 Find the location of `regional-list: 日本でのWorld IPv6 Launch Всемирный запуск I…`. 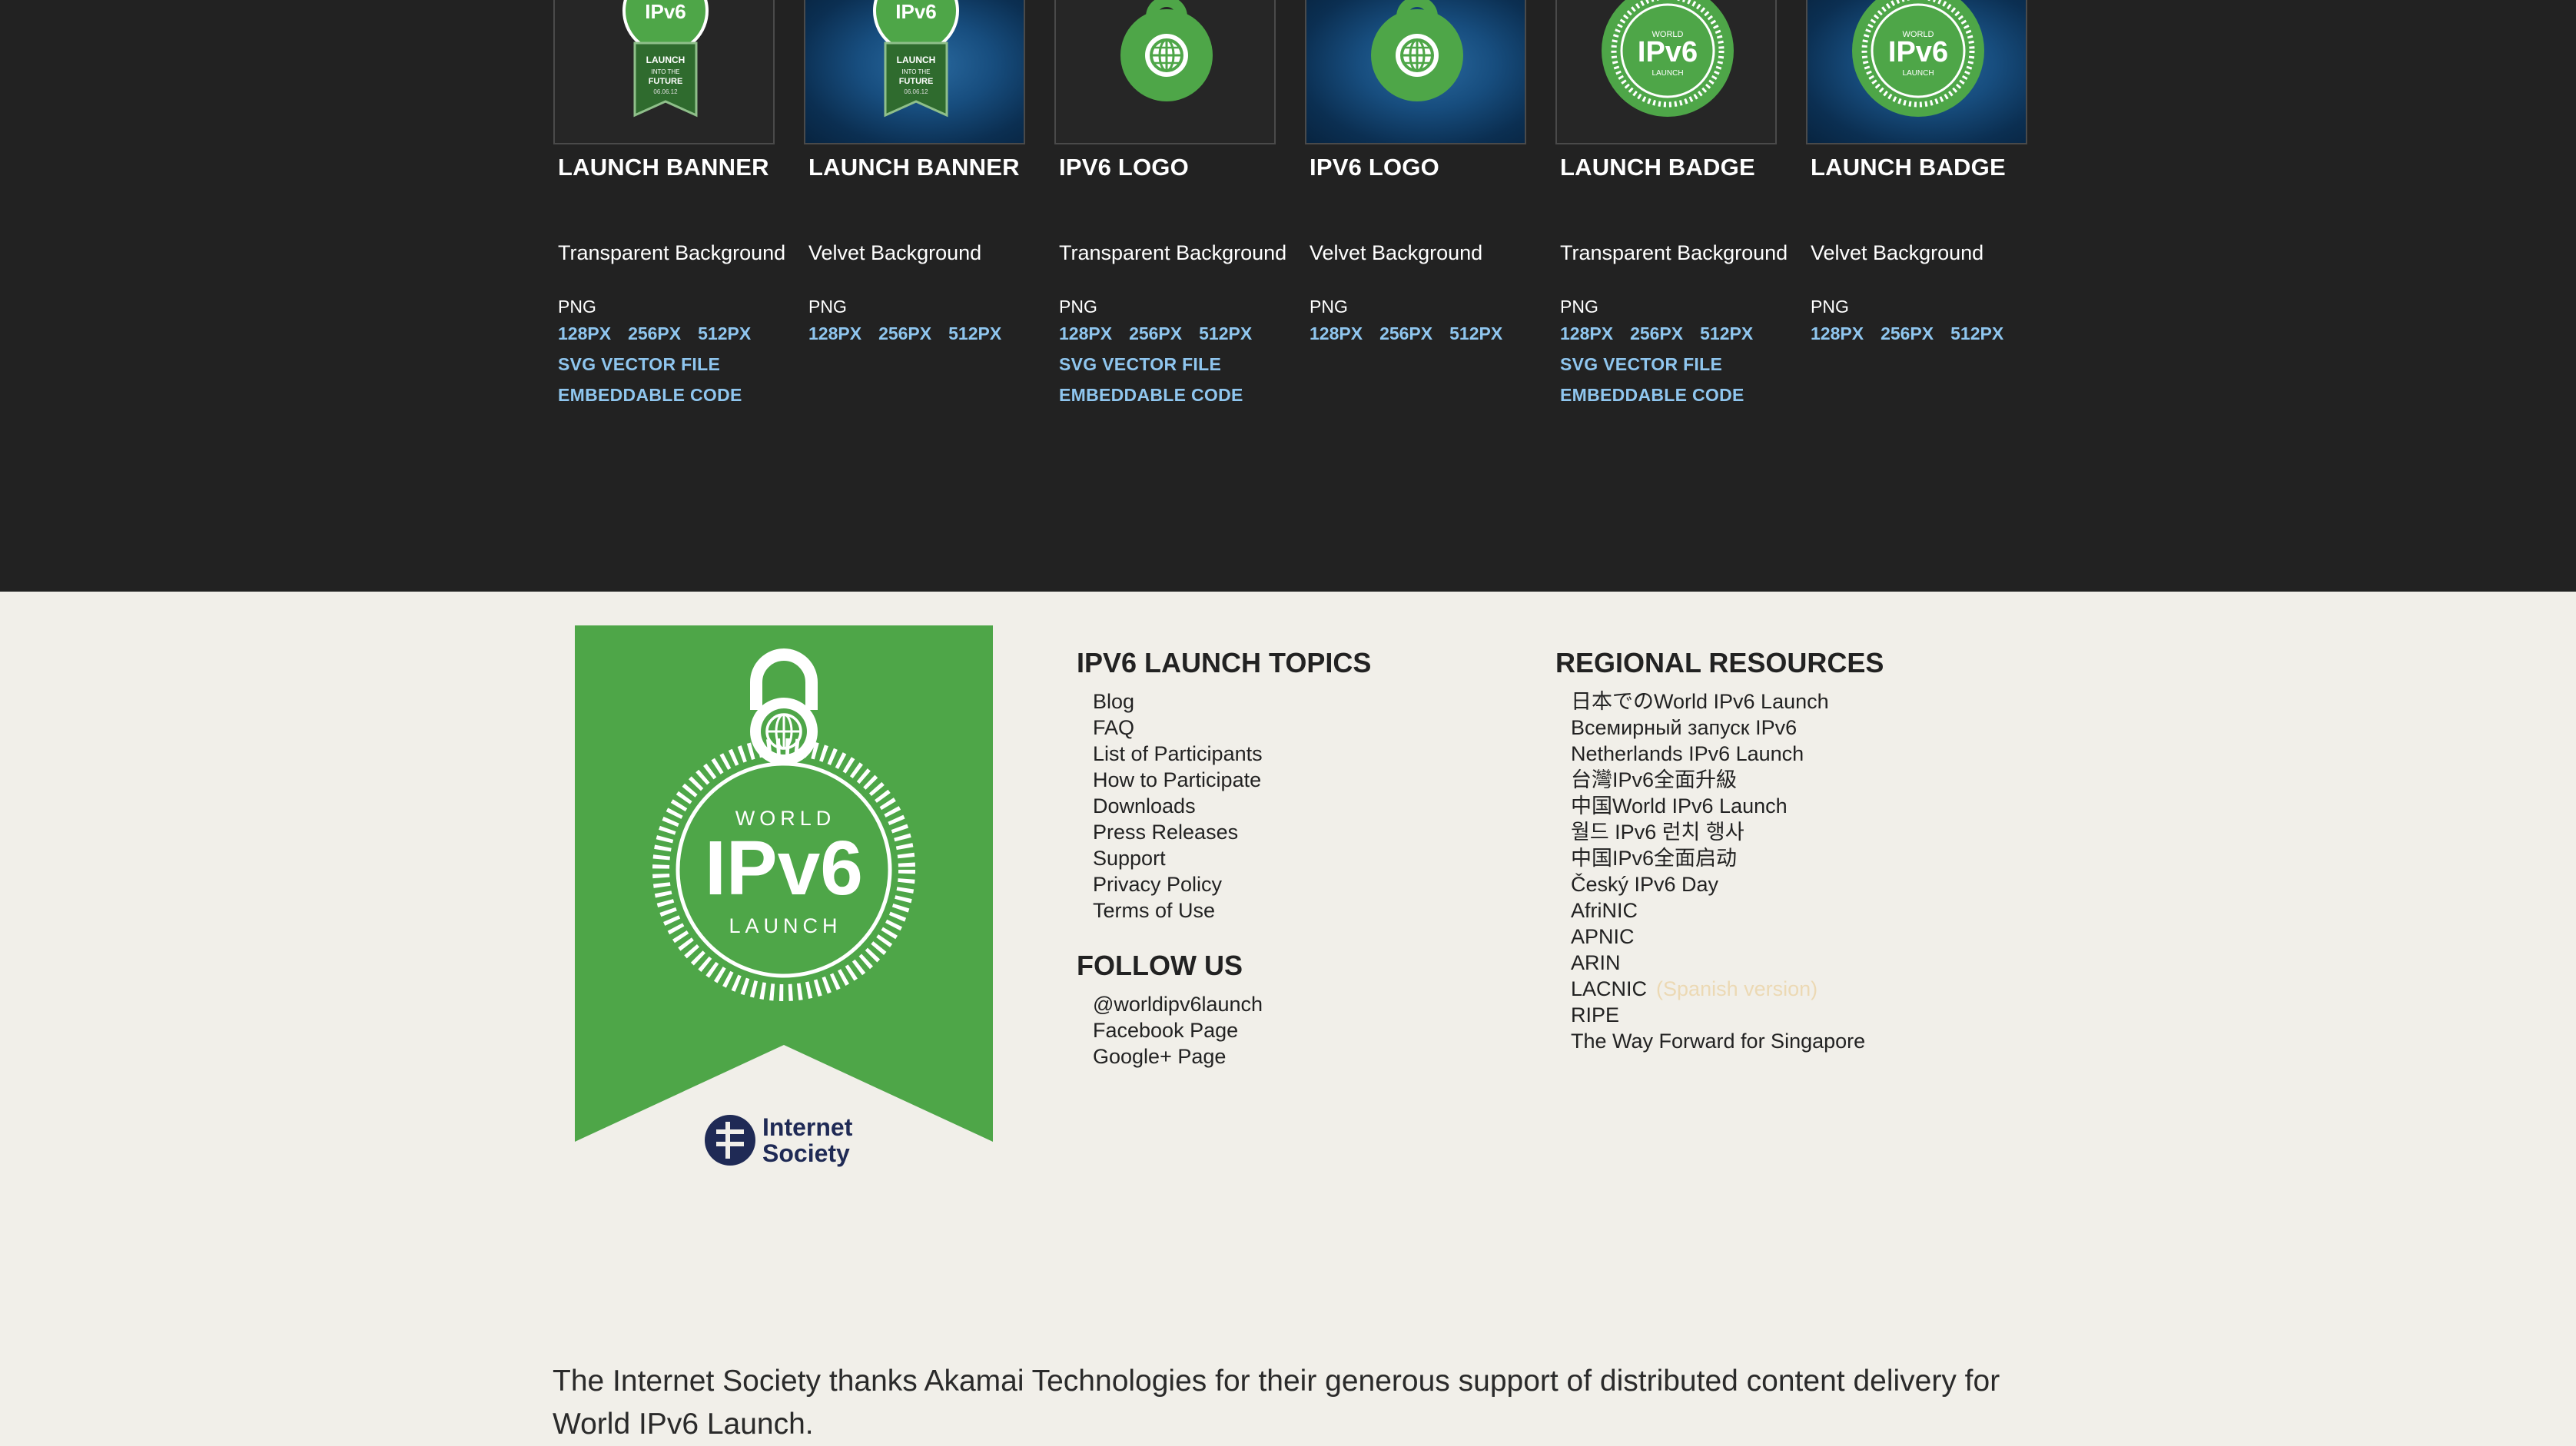

regional-list: 日本でのWorld IPv6 Launch Всемирный запуск I… is located at coordinates (1718, 871).